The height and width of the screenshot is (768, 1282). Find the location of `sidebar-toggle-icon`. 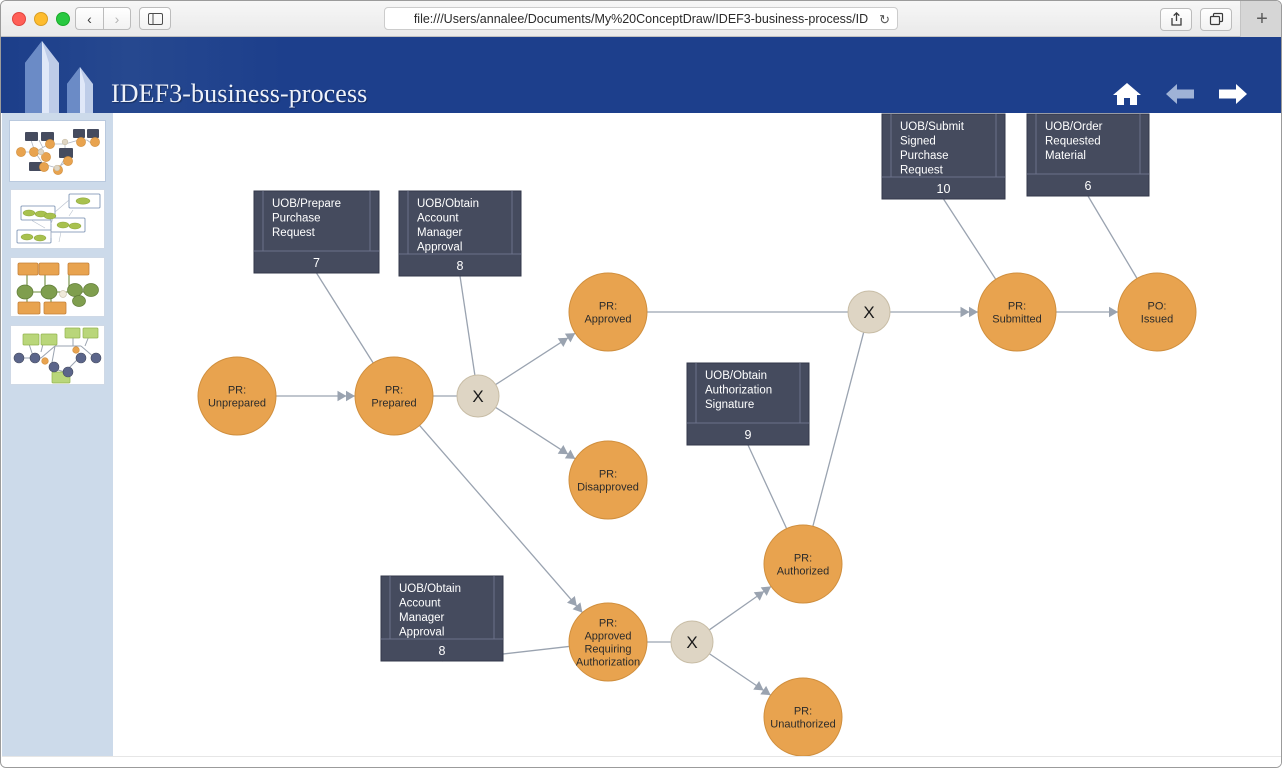

sidebar-toggle-icon is located at coordinates (155, 18).